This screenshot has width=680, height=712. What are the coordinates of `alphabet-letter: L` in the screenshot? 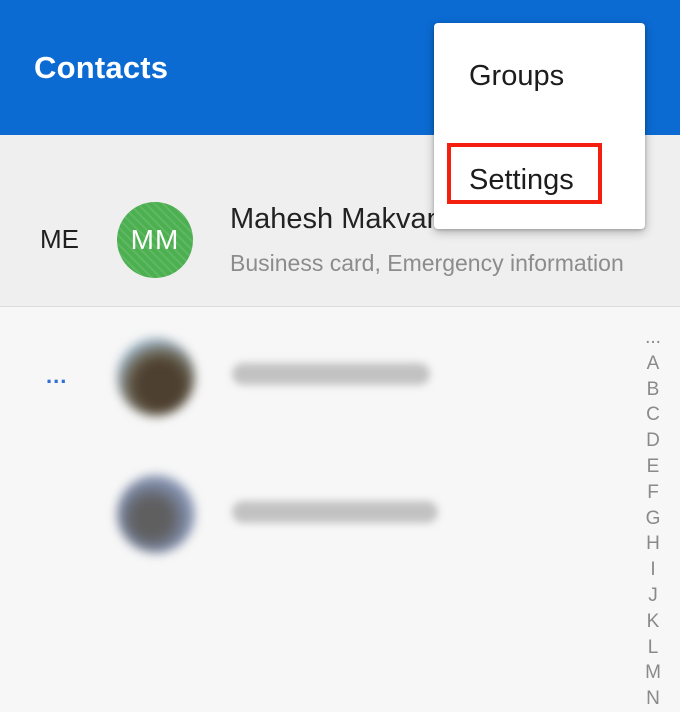 It's located at (653, 648).